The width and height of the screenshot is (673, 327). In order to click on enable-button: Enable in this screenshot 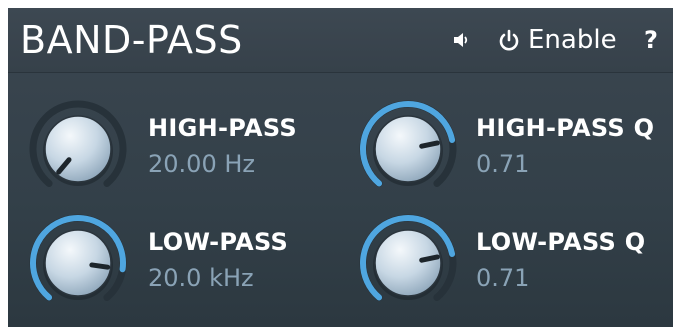, I will do `click(557, 40)`.